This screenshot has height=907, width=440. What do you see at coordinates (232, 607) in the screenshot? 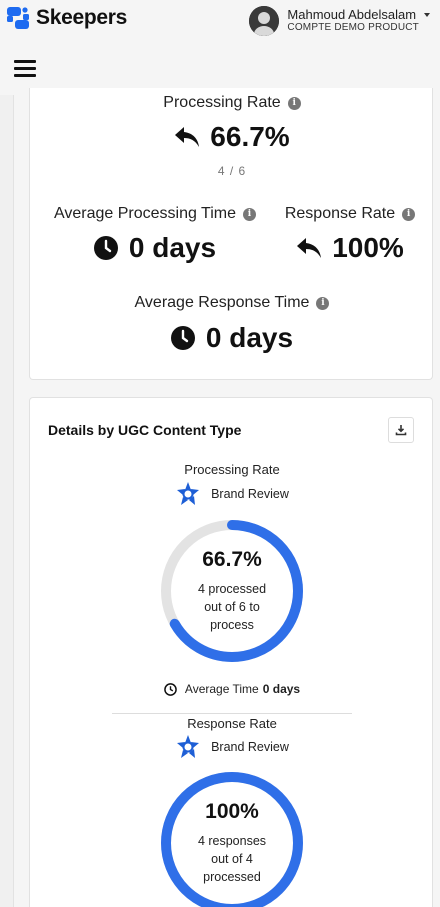
I see `processing-rate-description: 4 processed out of 6 to process` at bounding box center [232, 607].